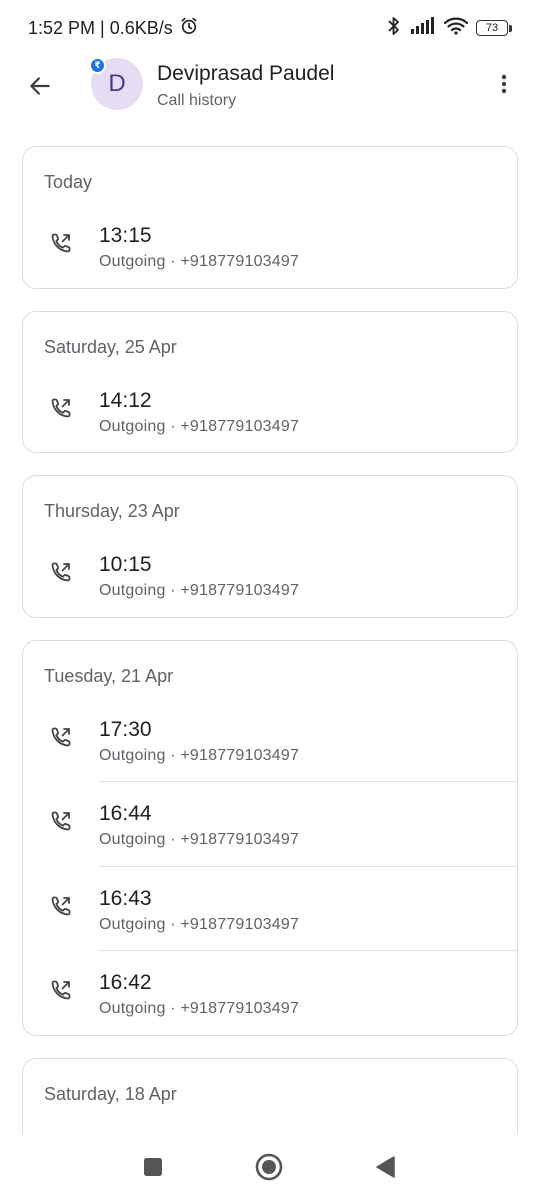 This screenshot has width=540, height=1200. I want to click on contact-name: Deviprasad Paudel, so click(246, 73).